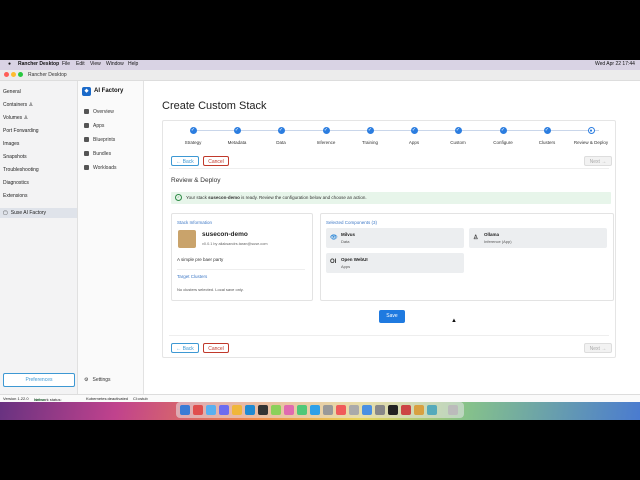  What do you see at coordinates (80, 64) in the screenshot?
I see `menu-edit: Edit` at bounding box center [80, 64].